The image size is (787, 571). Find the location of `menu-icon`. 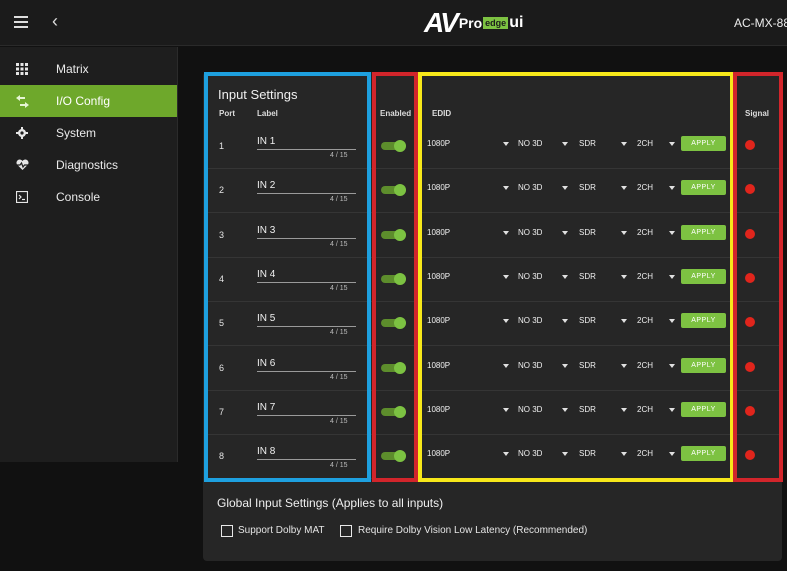

menu-icon is located at coordinates (21, 22).